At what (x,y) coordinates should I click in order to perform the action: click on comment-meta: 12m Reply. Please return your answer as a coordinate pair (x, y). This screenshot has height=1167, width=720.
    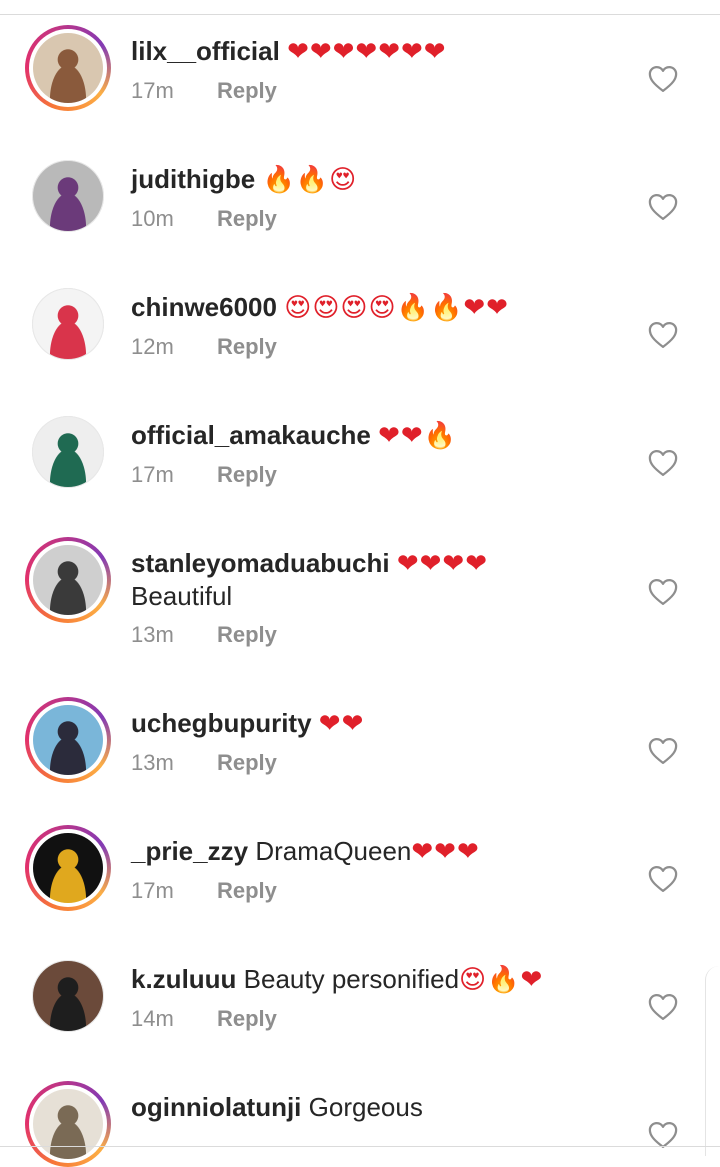
    Looking at the image, I should click on (386, 347).